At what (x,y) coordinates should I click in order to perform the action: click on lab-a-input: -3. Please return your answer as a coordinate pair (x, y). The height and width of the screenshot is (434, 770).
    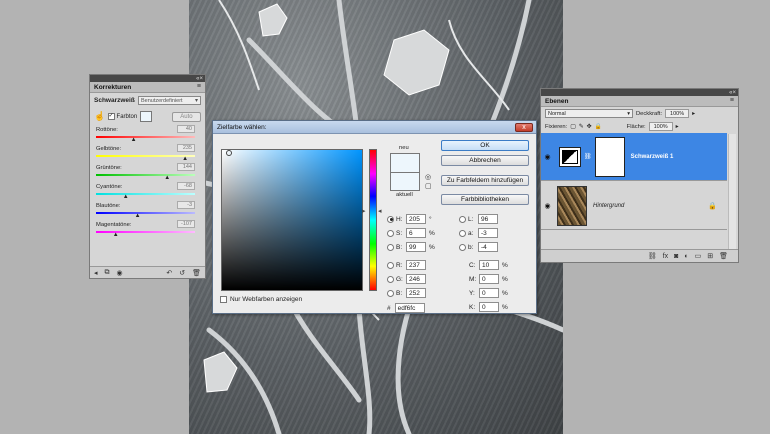
    Looking at the image, I should click on (488, 233).